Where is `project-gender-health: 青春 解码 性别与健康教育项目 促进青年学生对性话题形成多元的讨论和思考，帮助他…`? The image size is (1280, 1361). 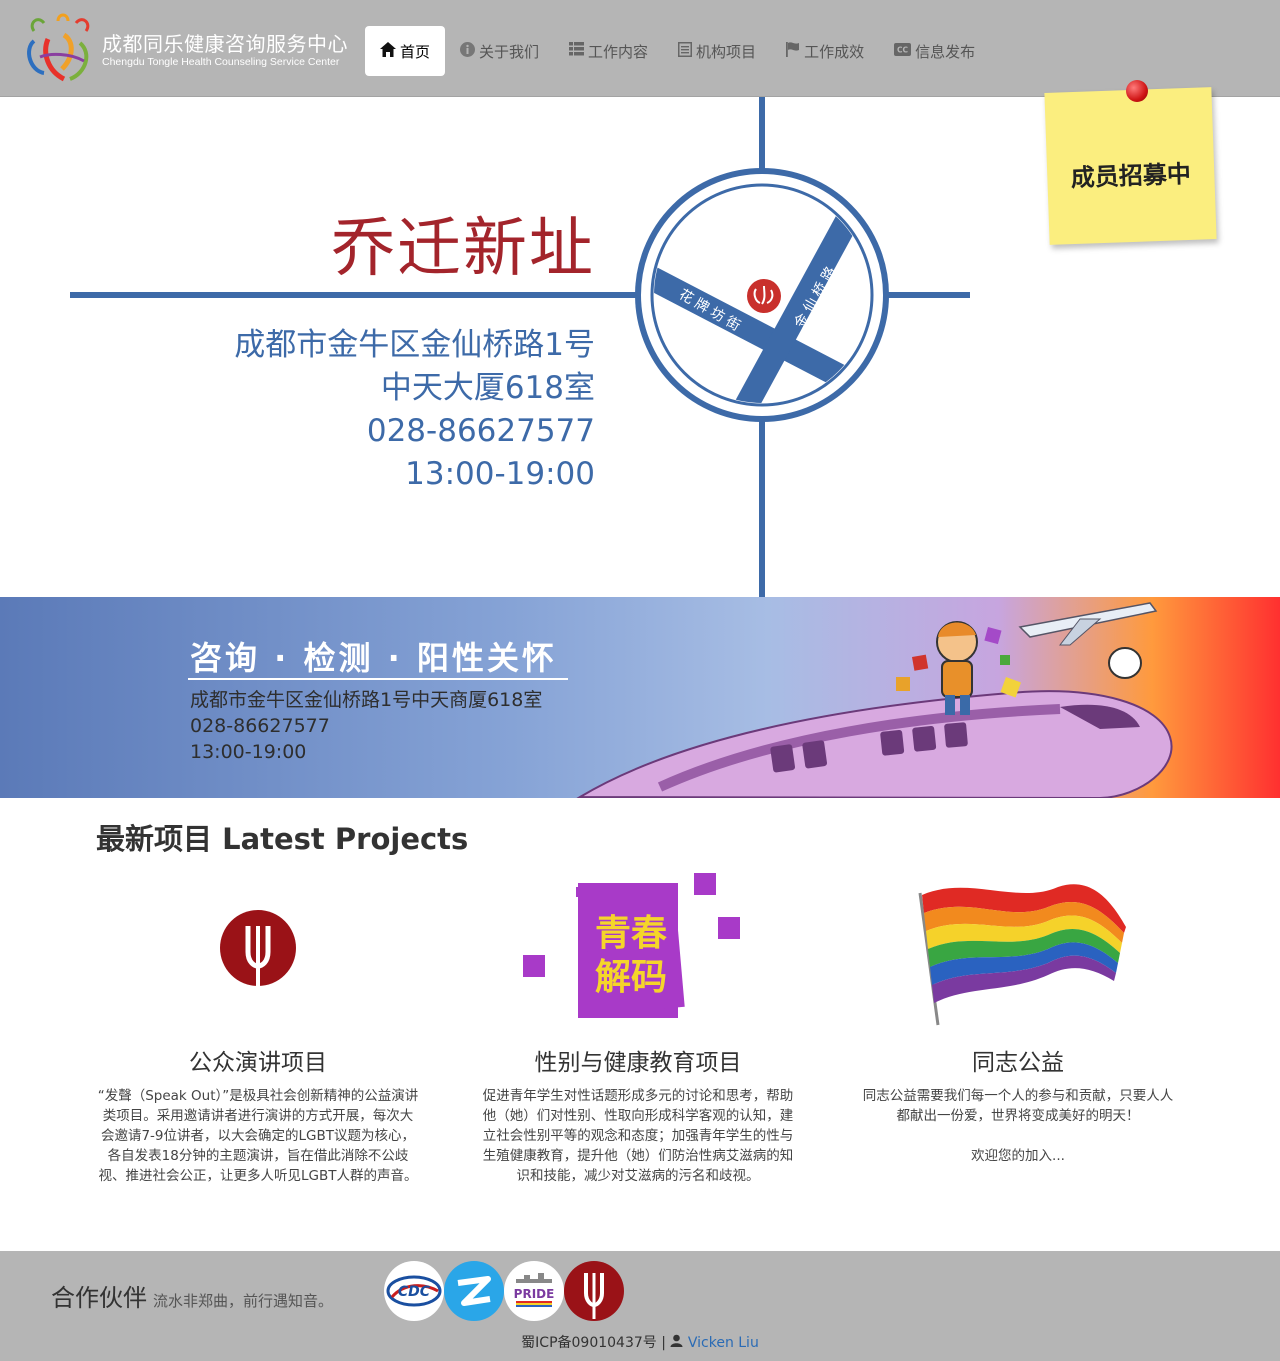 project-gender-health: 青春 解码 性别与健康教育项目 促进青年学生对性话题形成多元的讨论和思考，帮助他… is located at coordinates (638, 1023).